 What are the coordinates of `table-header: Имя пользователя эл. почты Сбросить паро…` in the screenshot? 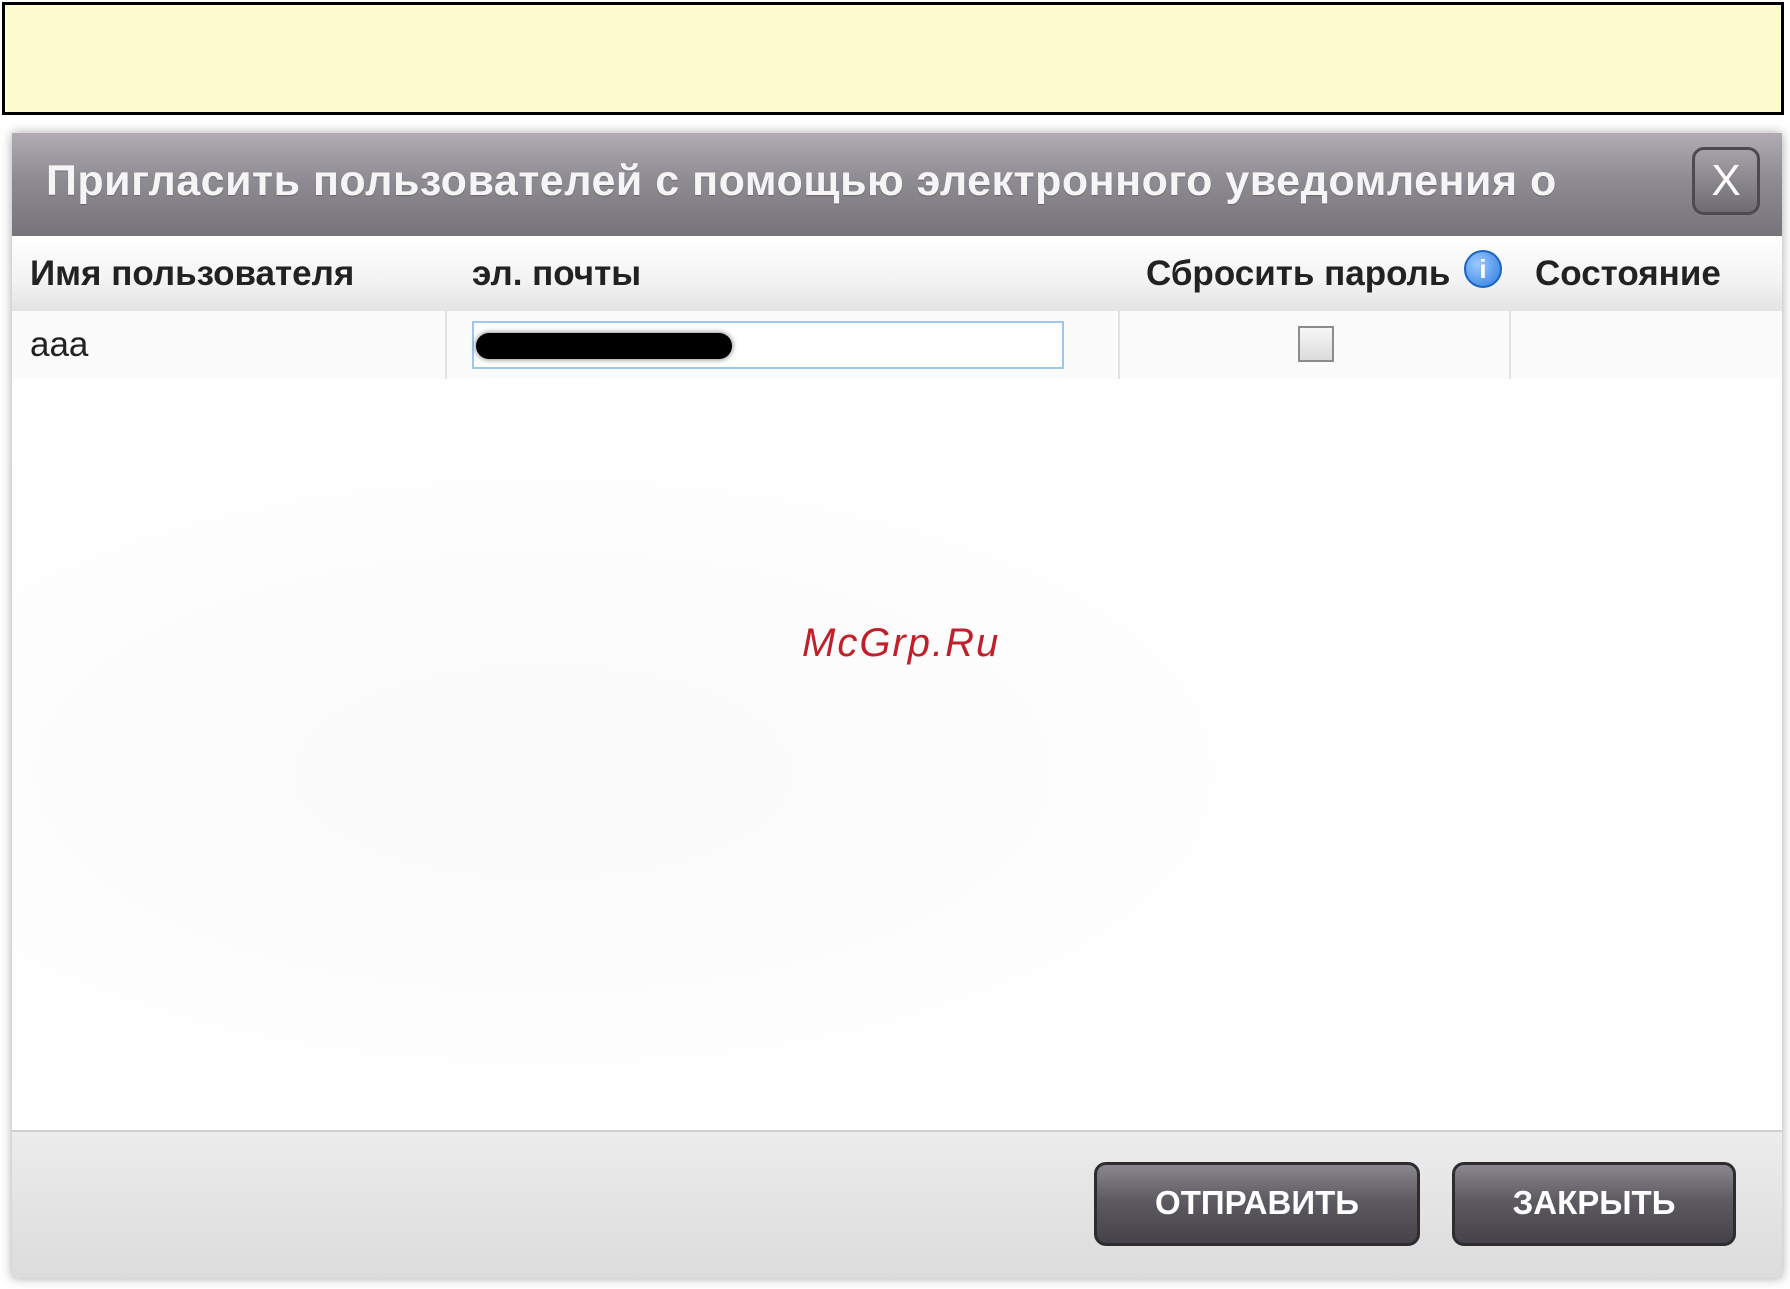 It's located at (897, 273).